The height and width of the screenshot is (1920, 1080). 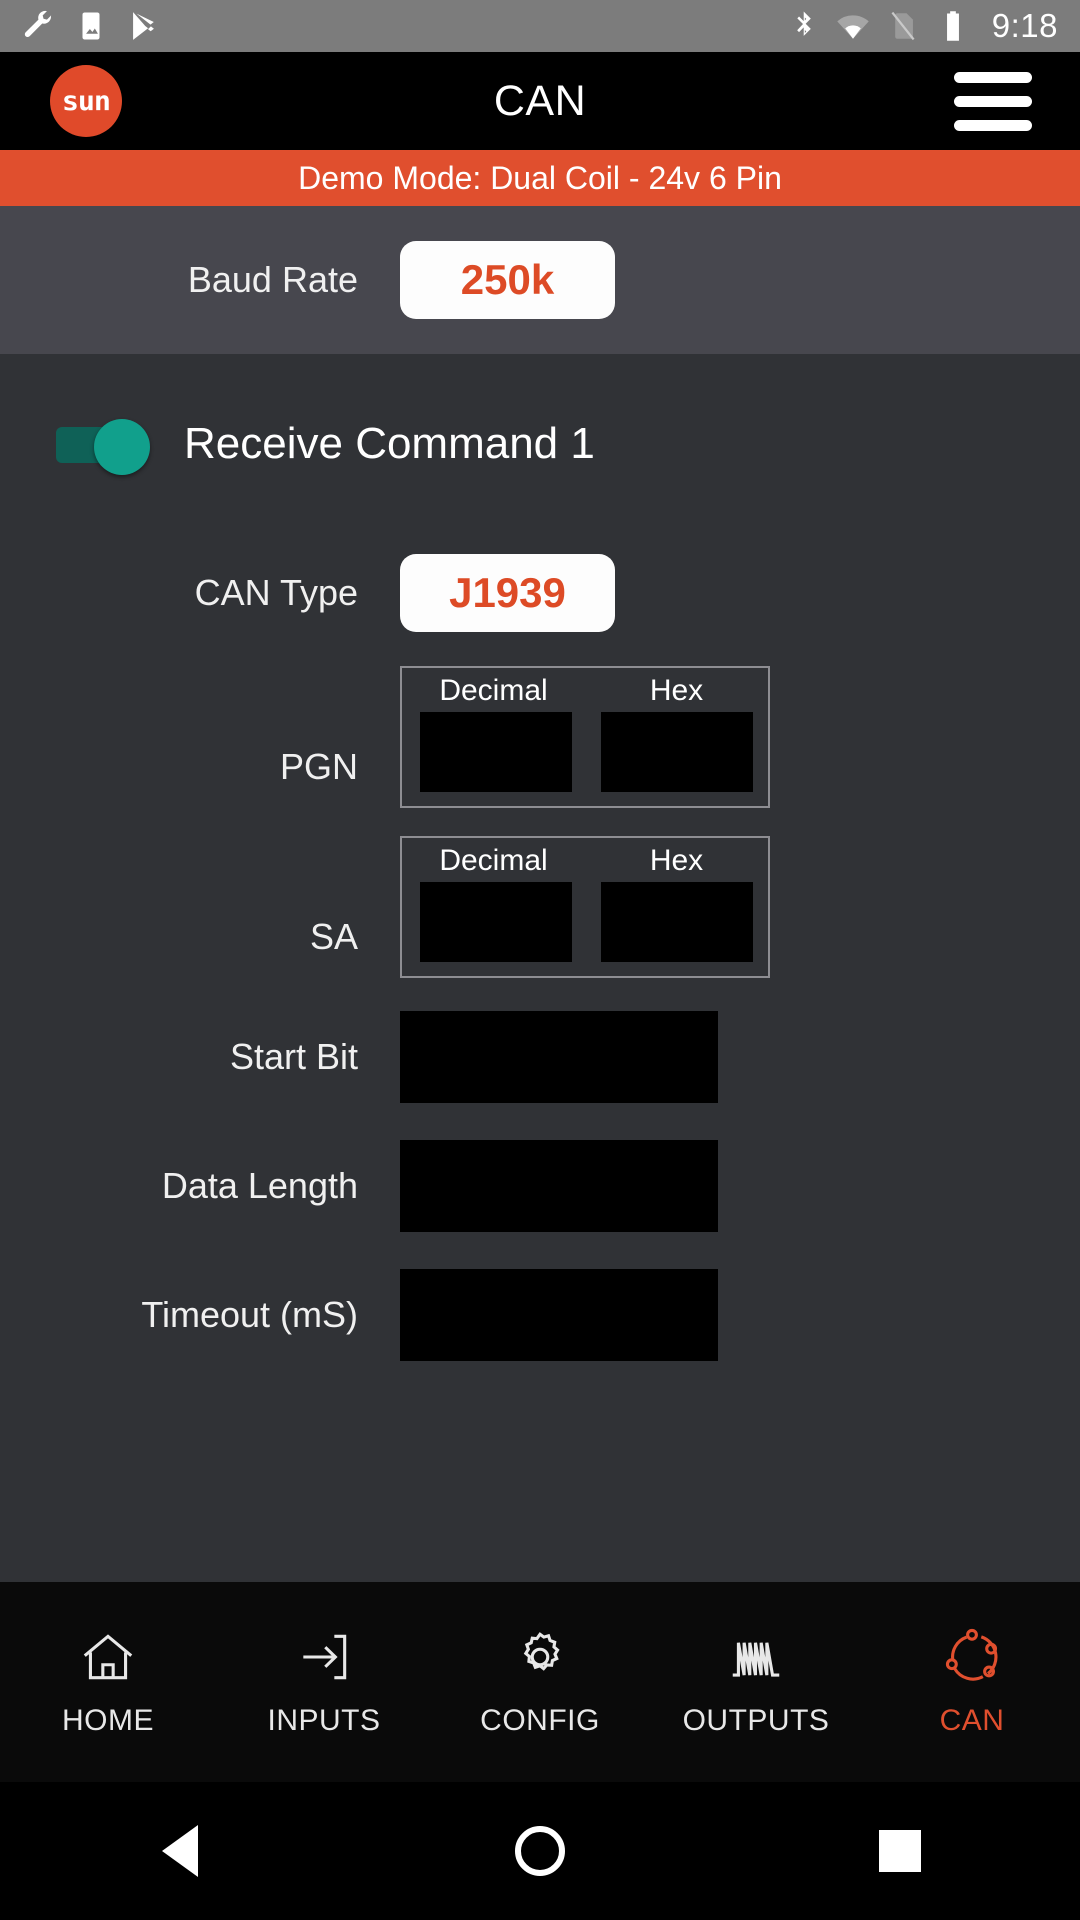 What do you see at coordinates (952, 26) in the screenshot?
I see `battery-icon` at bounding box center [952, 26].